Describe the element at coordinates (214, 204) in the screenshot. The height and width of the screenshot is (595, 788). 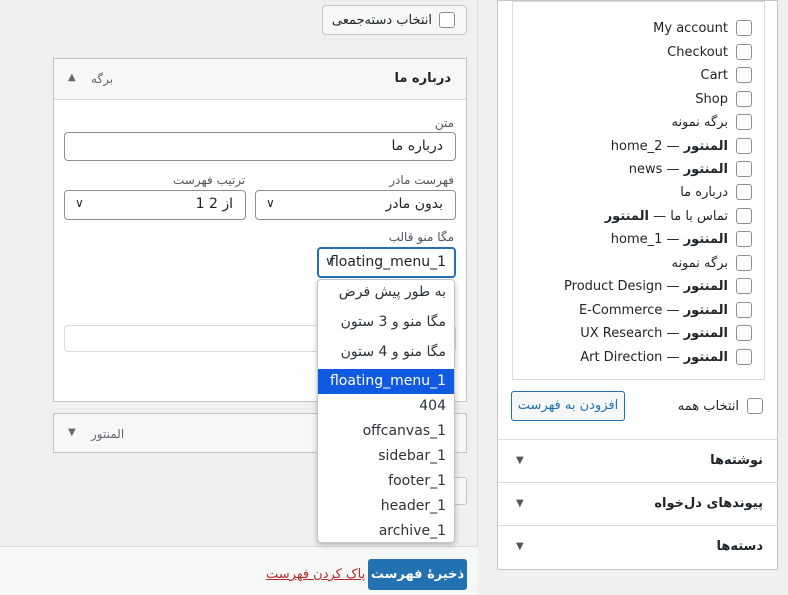
I see `menu-order-value: 1 از 2` at that location.